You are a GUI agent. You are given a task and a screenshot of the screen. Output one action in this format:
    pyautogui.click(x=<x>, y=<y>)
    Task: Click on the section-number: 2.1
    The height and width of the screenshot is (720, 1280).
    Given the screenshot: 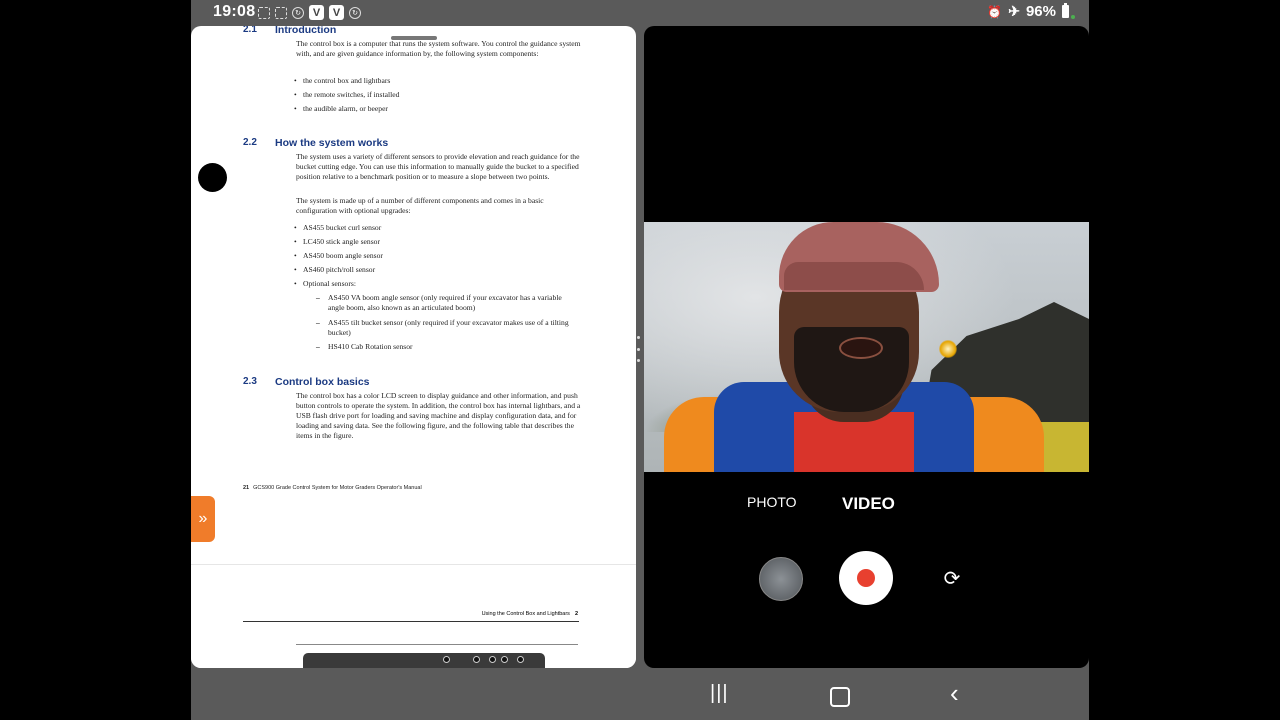 What is the action you would take?
    pyautogui.click(x=250, y=30)
    